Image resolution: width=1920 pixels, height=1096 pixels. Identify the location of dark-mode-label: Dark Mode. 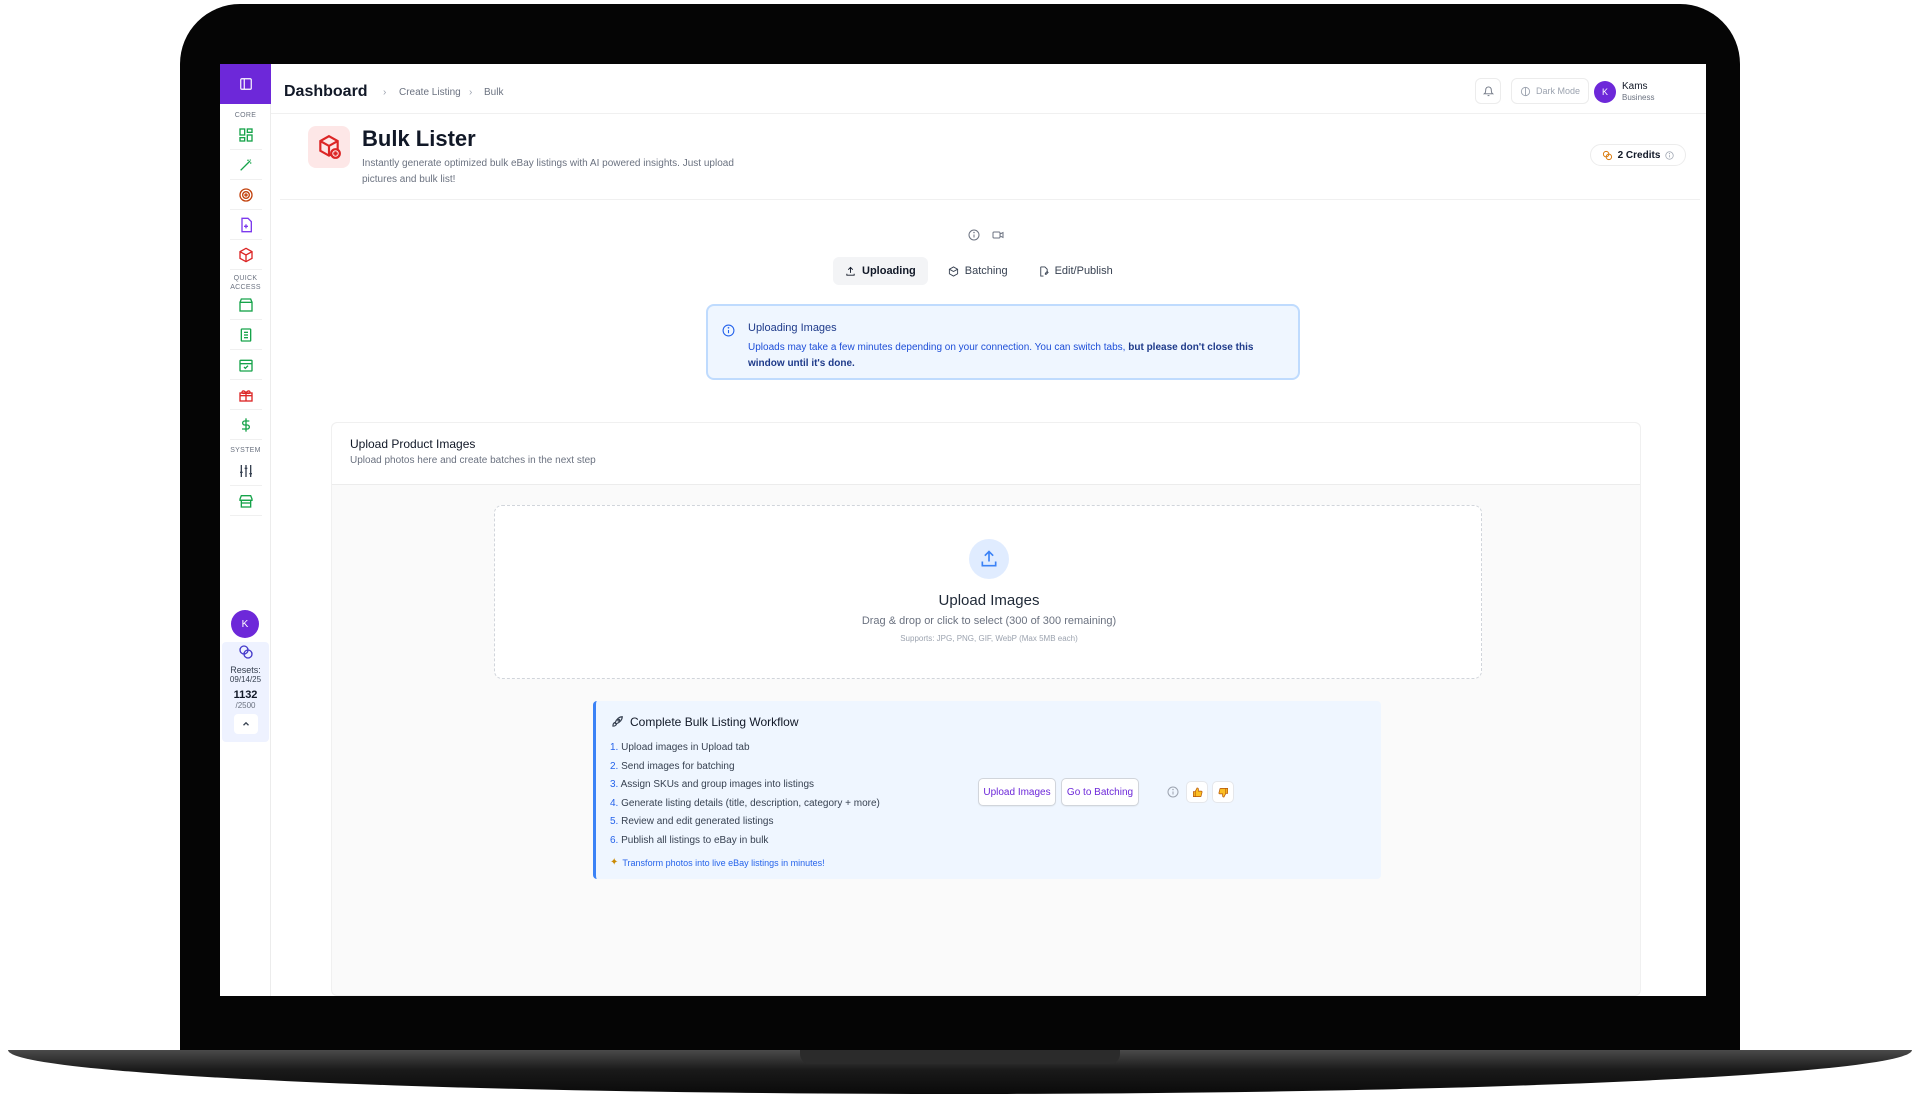
(1558, 91).